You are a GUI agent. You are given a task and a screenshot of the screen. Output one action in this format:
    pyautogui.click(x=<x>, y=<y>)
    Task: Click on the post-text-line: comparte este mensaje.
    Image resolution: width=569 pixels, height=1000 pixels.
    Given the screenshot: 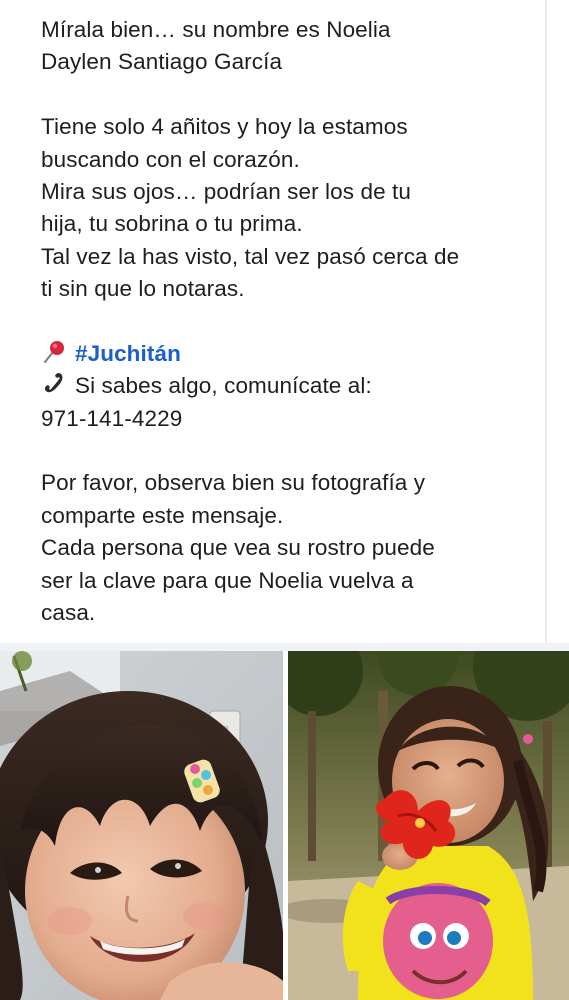 What is the action you would take?
    pyautogui.click(x=162, y=515)
    